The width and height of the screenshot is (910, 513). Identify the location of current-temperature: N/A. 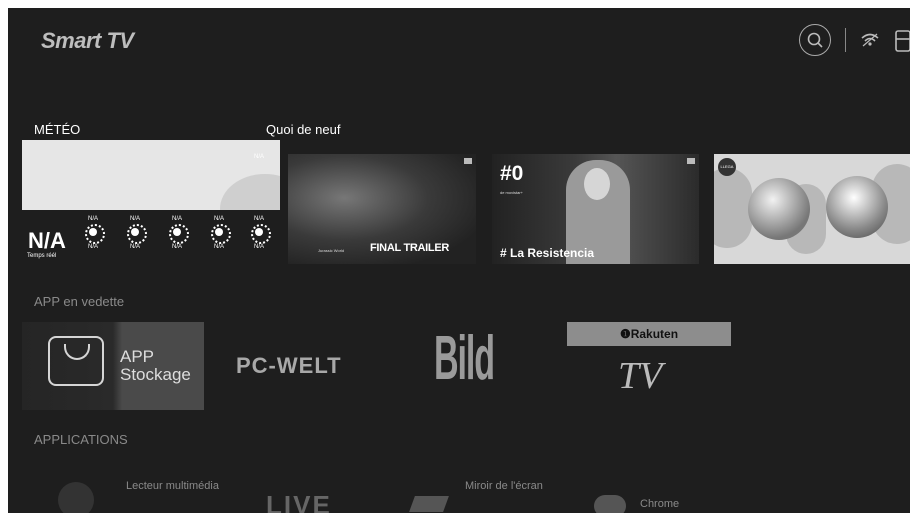
(47, 240).